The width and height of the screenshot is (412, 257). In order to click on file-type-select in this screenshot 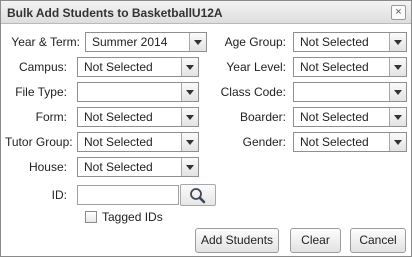, I will do `click(138, 92)`.